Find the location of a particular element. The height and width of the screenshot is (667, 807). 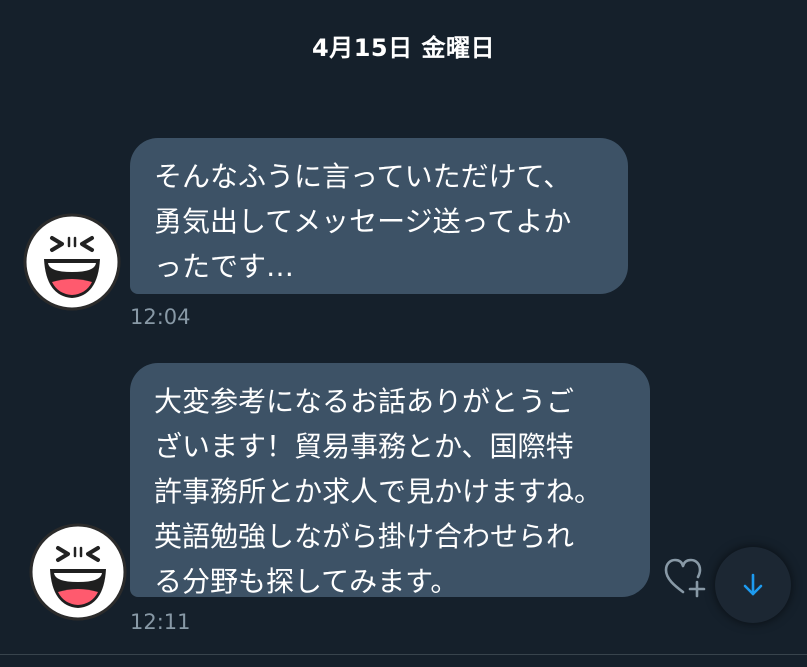

add-reaction-button is located at coordinates (686, 578).